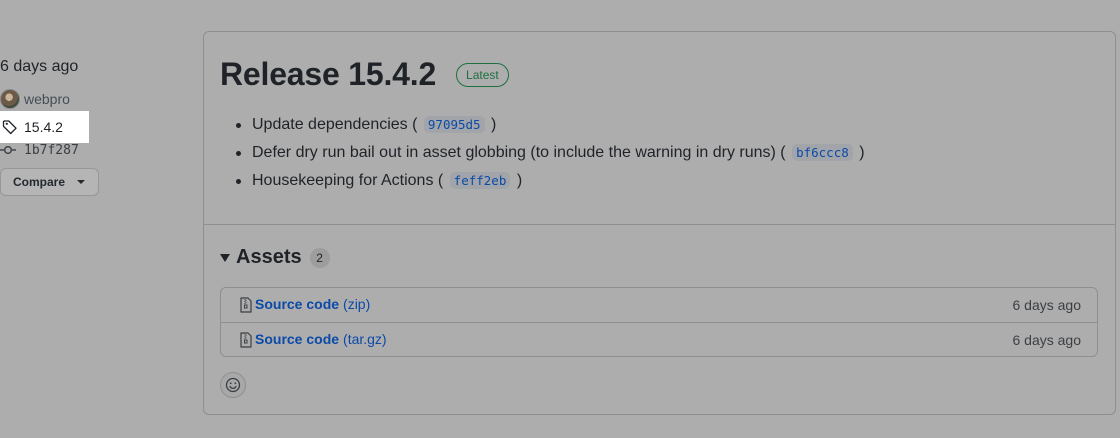  What do you see at coordinates (47, 99) in the screenshot?
I see `author-name: webpro` at bounding box center [47, 99].